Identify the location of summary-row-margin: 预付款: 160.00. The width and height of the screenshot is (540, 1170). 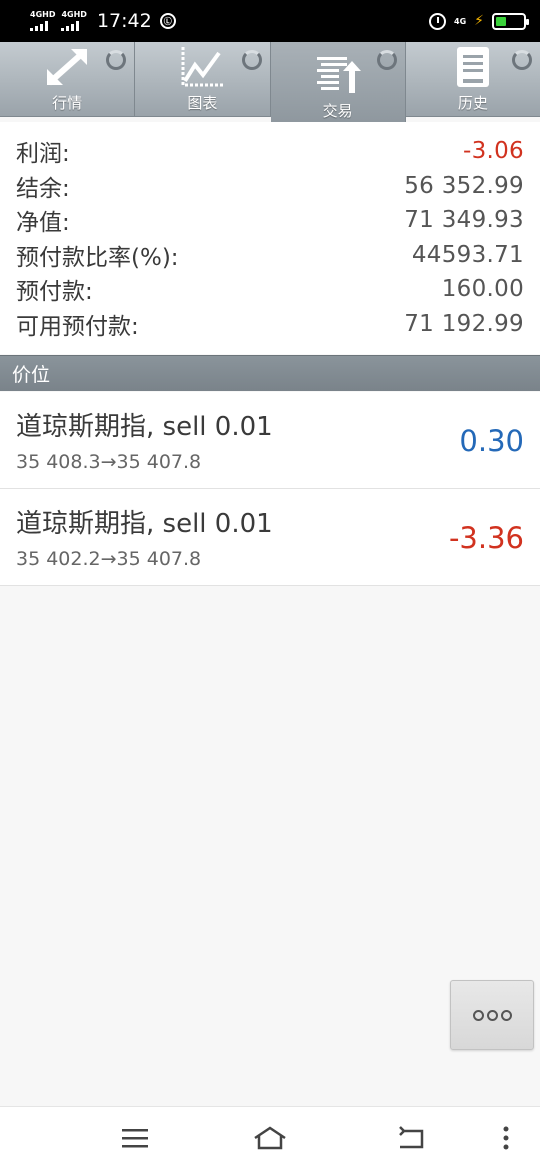
(270, 289).